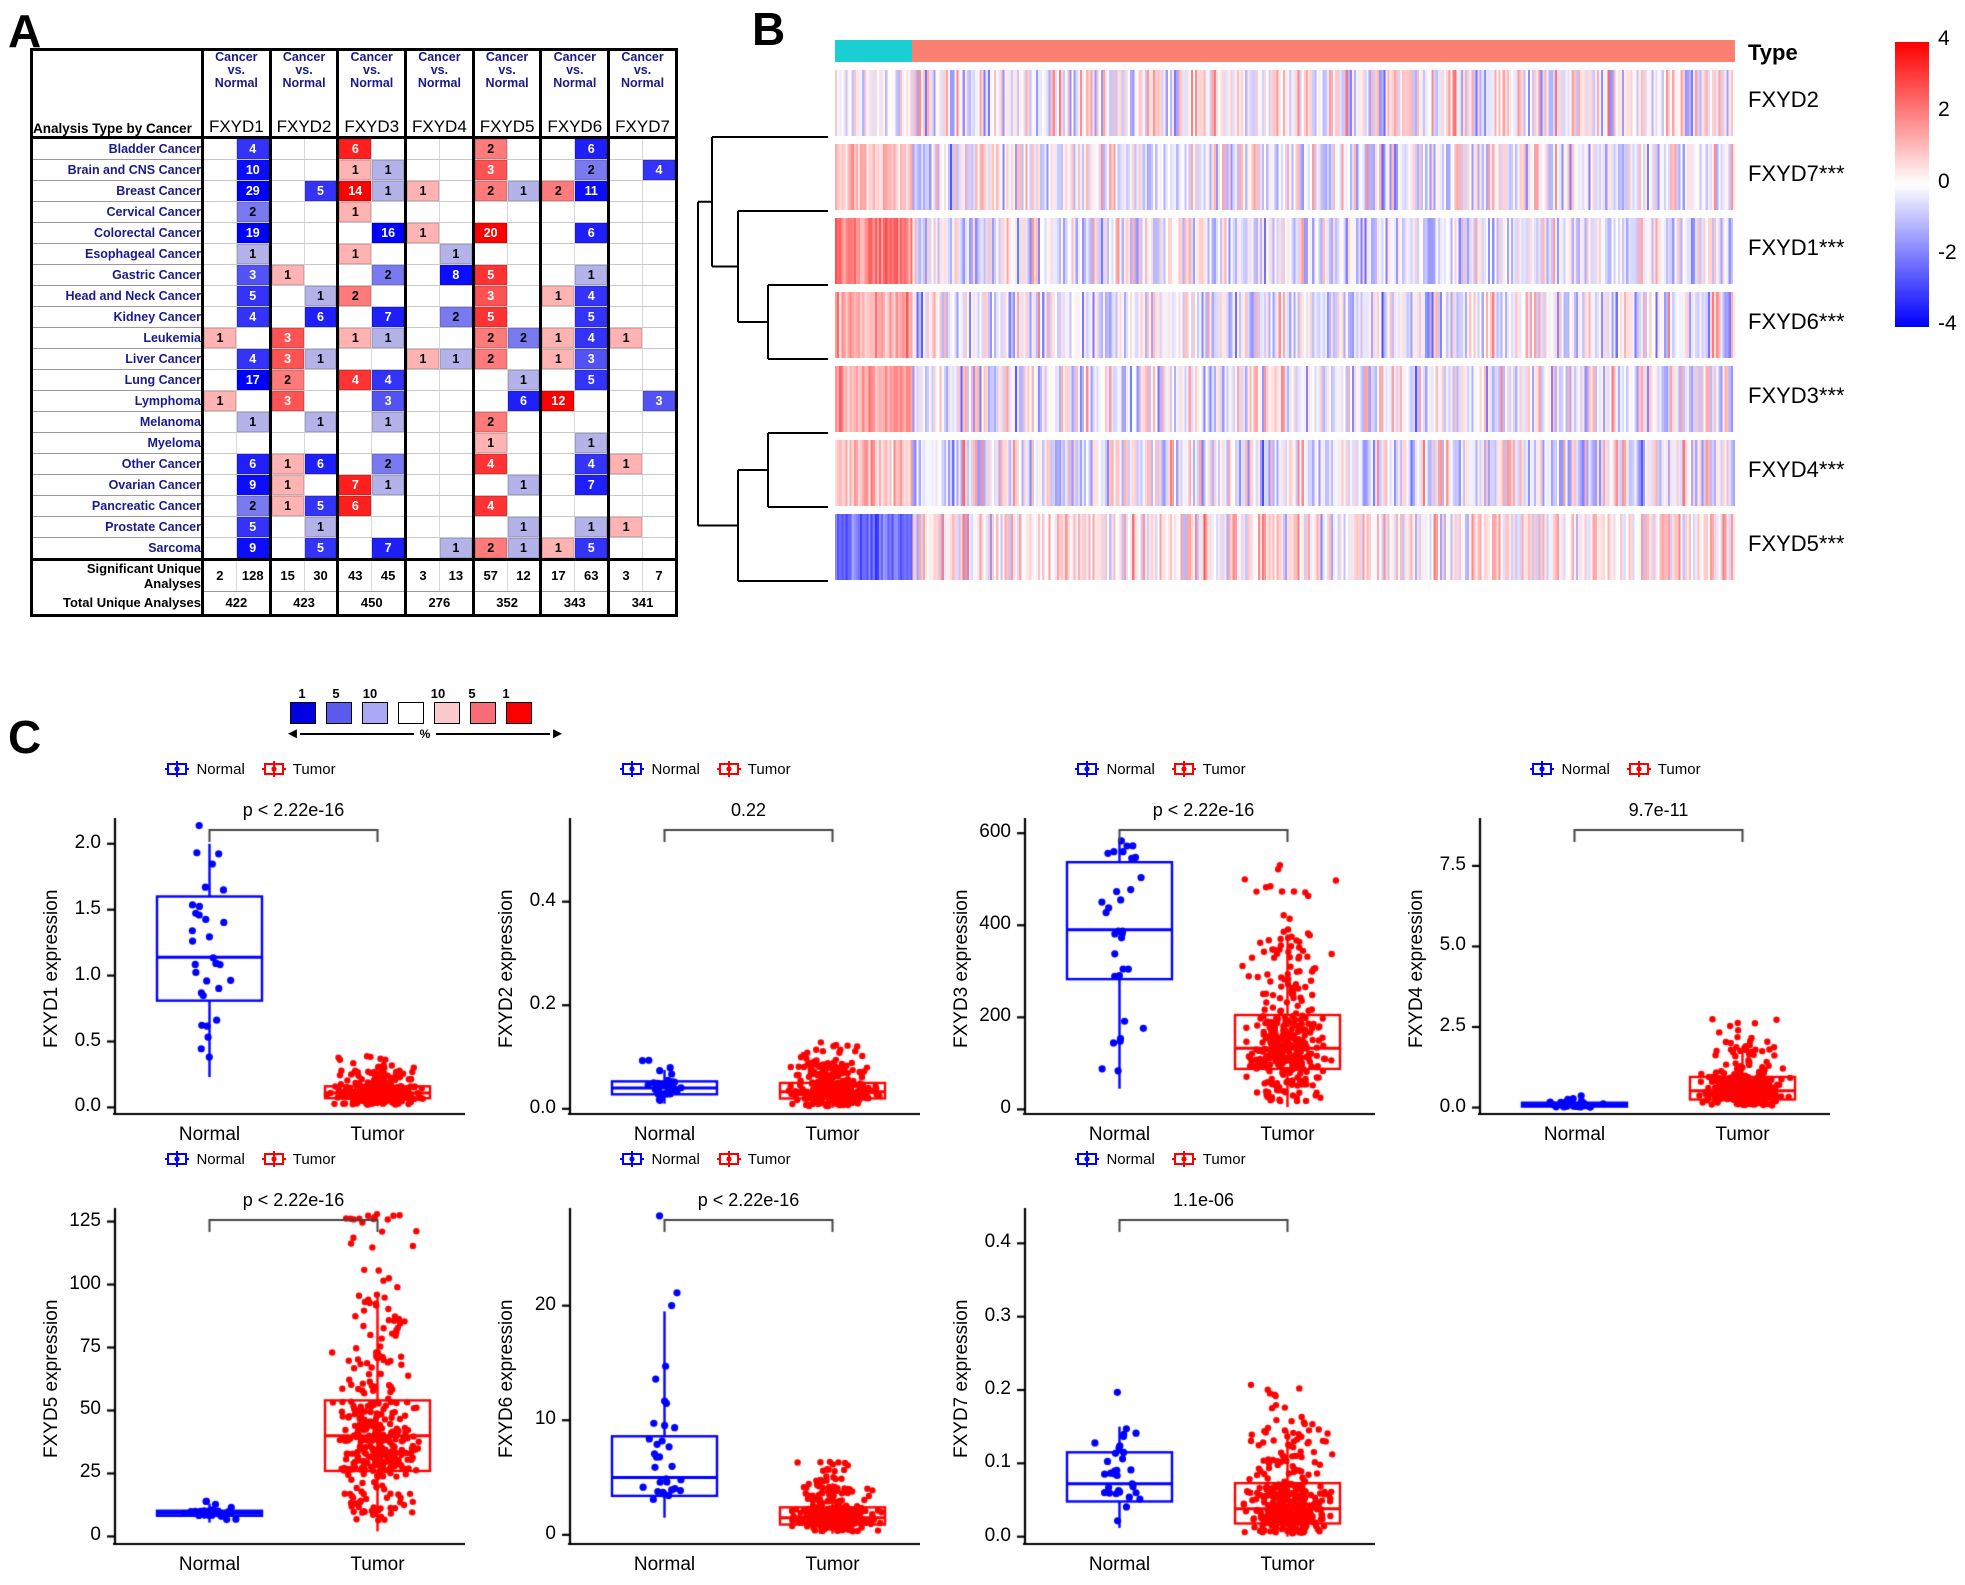 The image size is (1965, 1585). I want to click on cancer-type-label: Leukemia, so click(117, 338).